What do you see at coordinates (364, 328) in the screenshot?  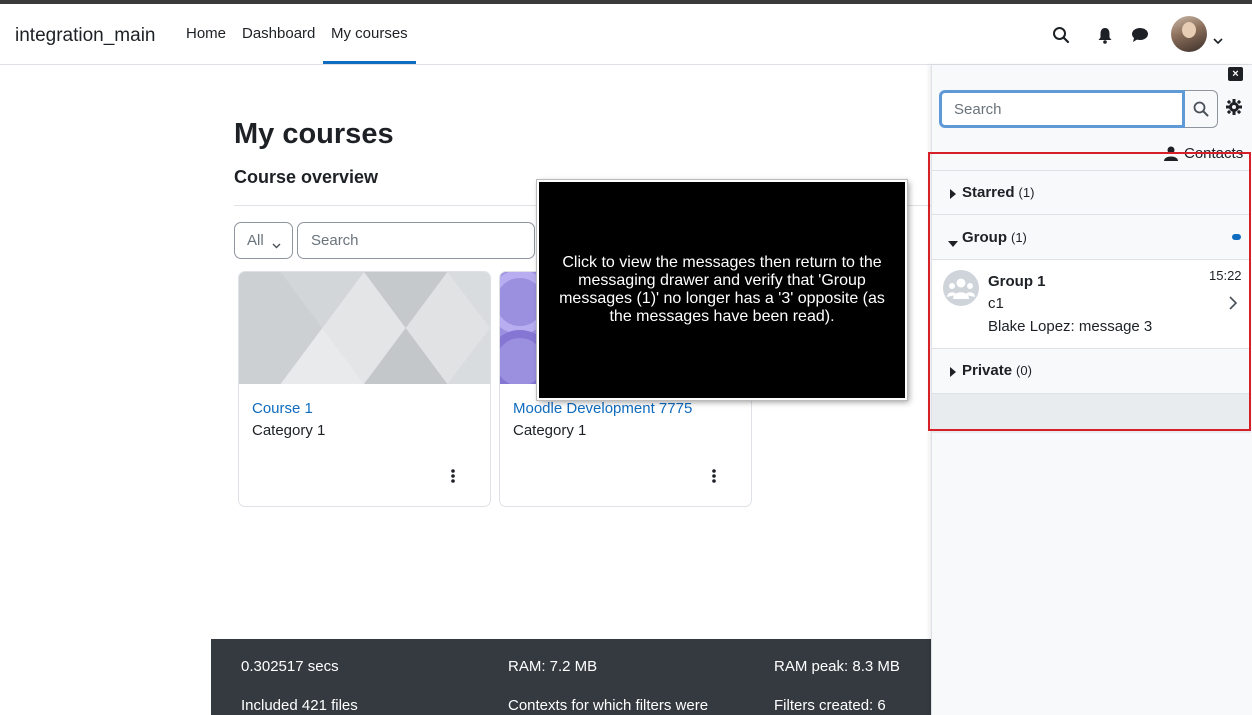 I see `course-image` at bounding box center [364, 328].